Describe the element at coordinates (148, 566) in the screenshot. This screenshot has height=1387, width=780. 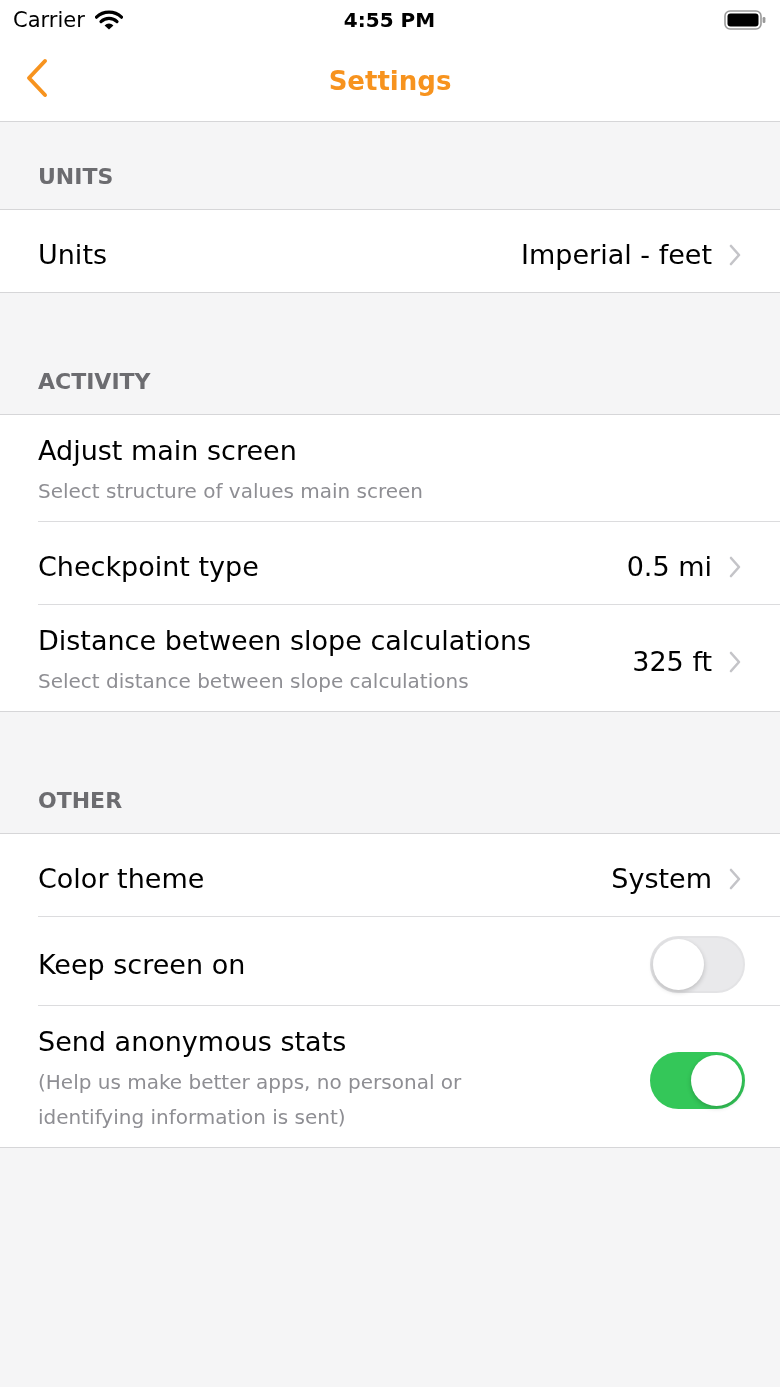
I see `row-title: Checkpoint type` at that location.